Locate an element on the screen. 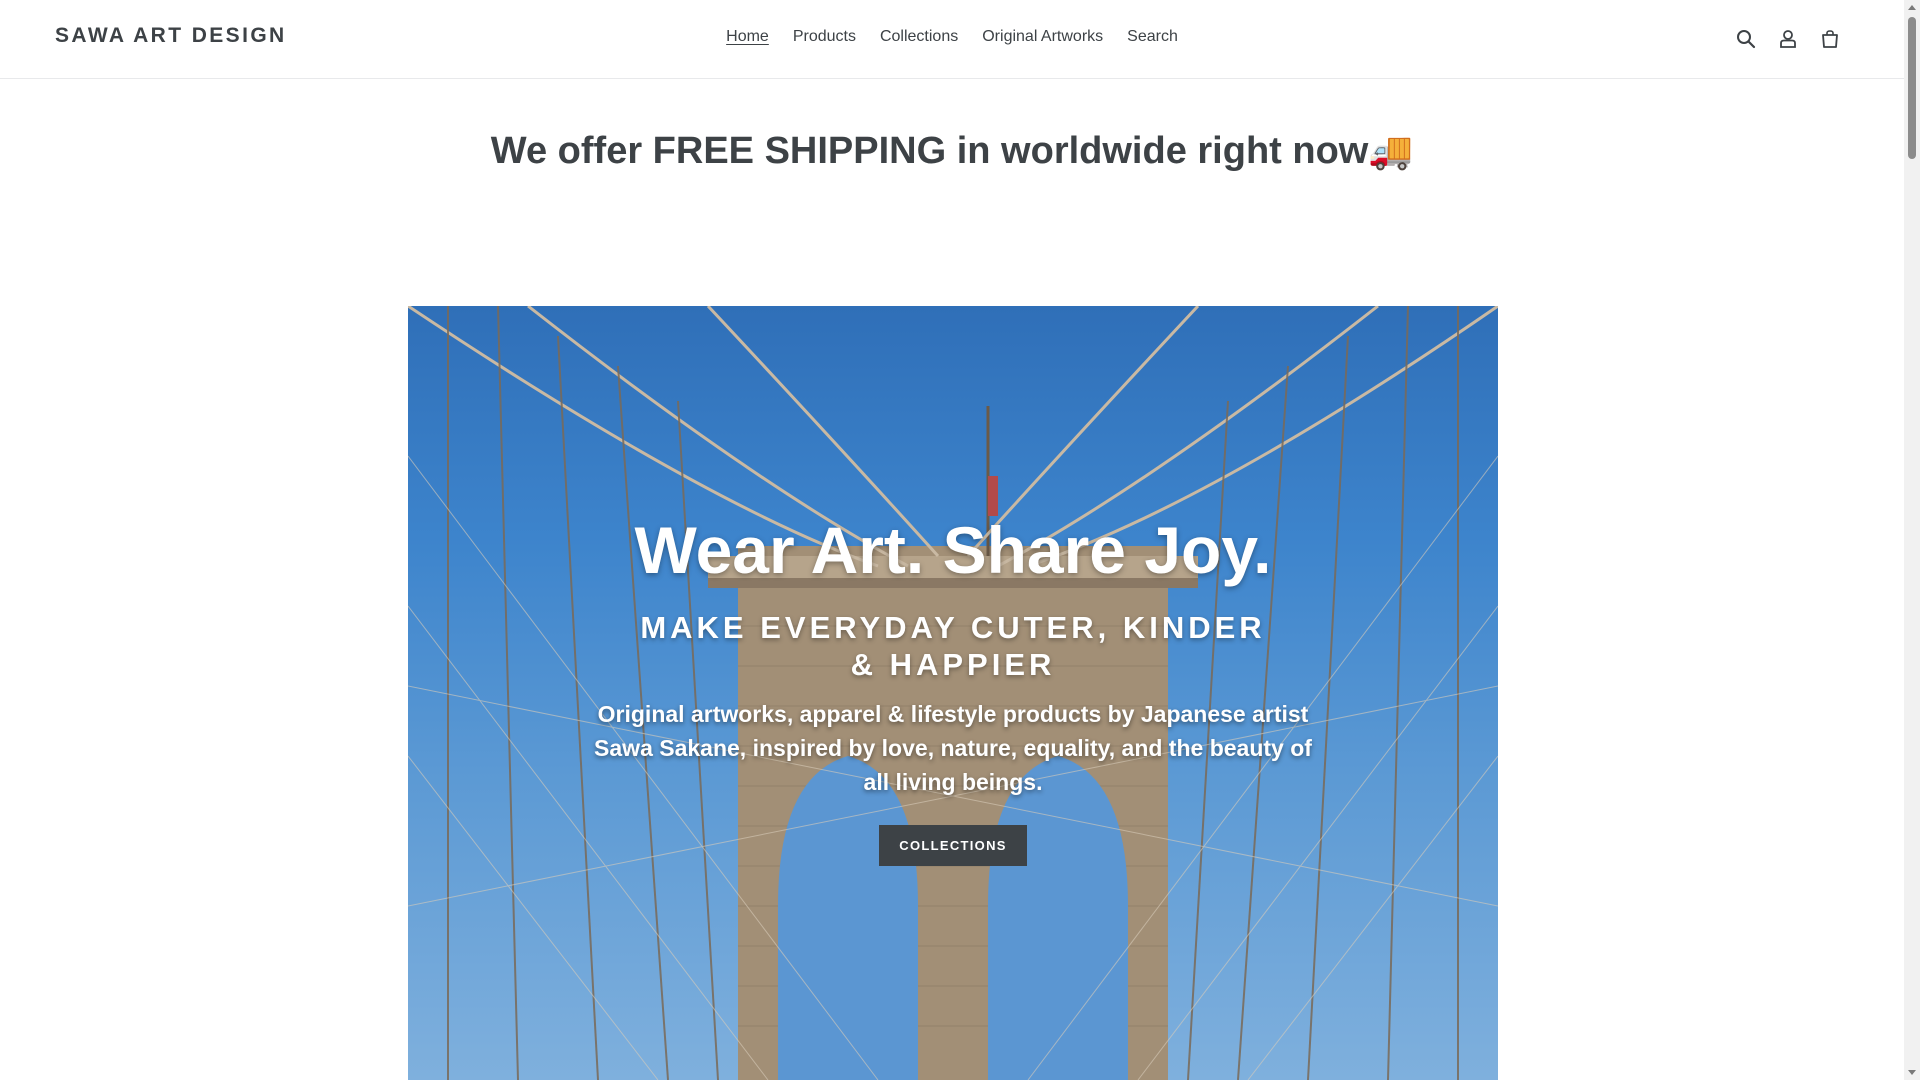 The image size is (1920, 1080). account-button is located at coordinates (1788, 39).